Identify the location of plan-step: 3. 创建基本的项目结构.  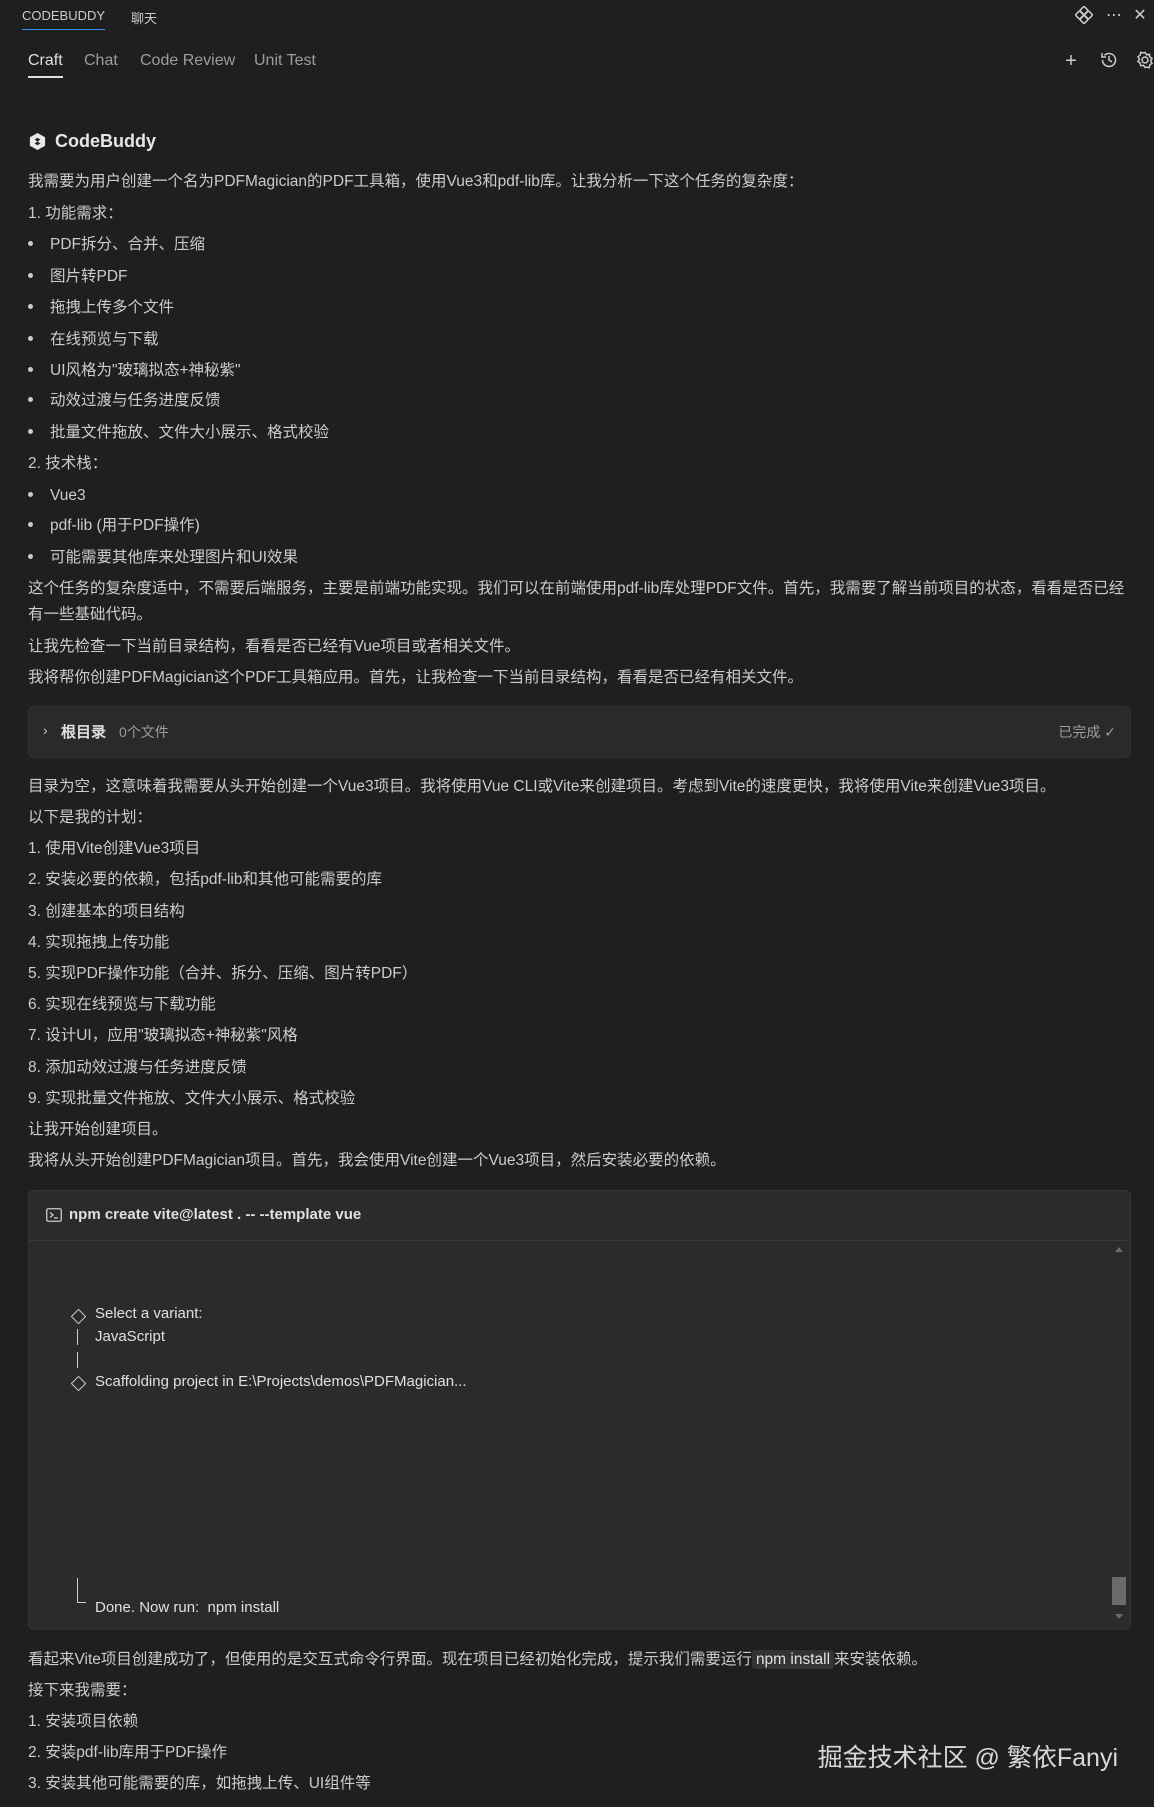
(106, 911).